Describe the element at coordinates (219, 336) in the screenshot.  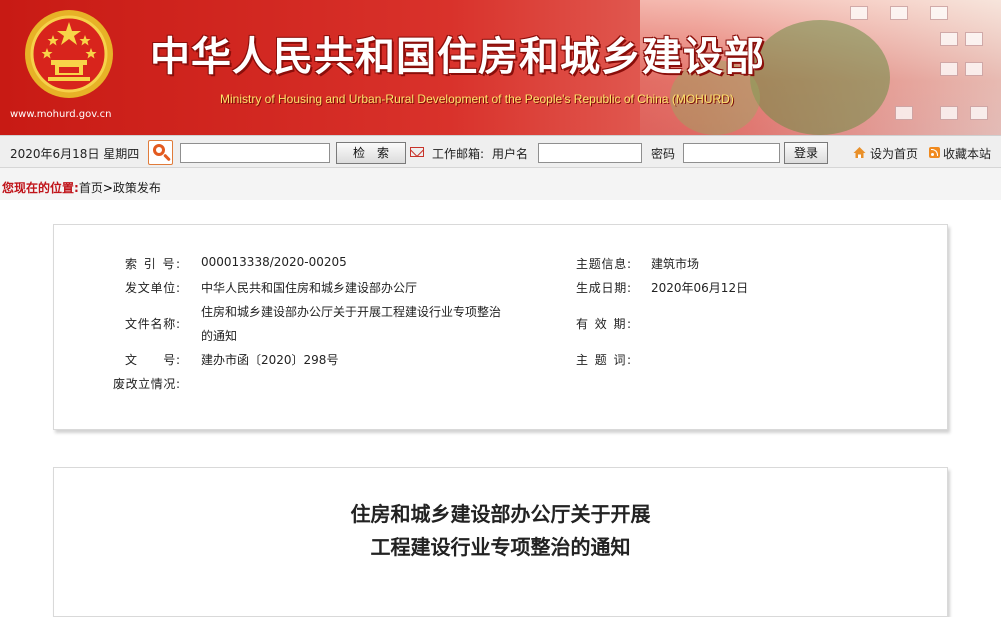
I see `document-name-line2: 的通知` at that location.